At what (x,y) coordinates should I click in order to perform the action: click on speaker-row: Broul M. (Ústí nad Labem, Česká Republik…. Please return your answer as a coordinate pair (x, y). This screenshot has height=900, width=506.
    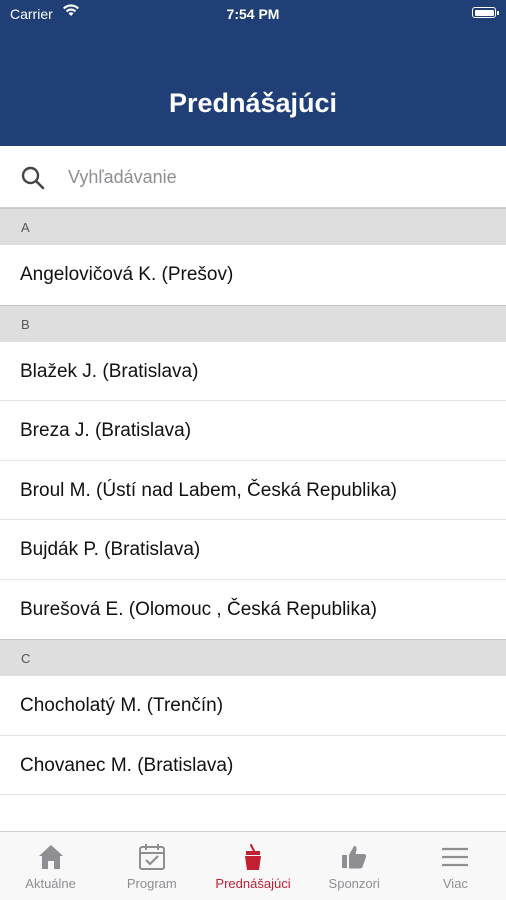
    Looking at the image, I should click on (253, 490).